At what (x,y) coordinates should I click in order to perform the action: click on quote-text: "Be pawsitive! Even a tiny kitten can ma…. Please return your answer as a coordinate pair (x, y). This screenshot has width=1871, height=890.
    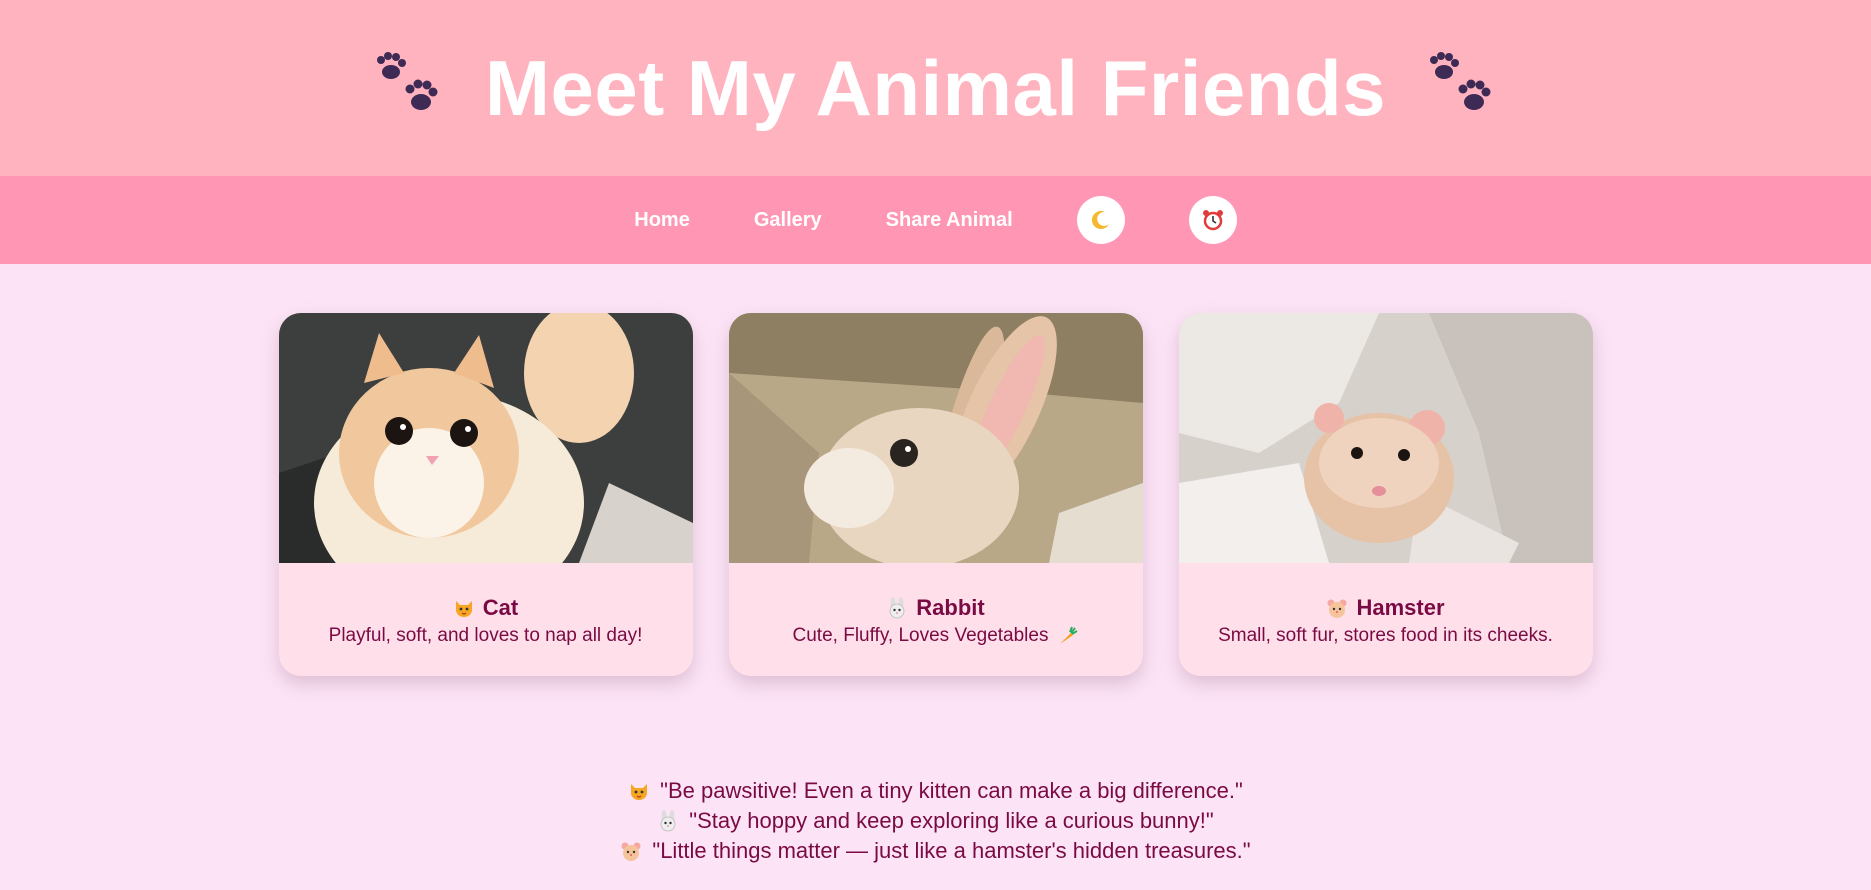
    Looking at the image, I should click on (951, 790).